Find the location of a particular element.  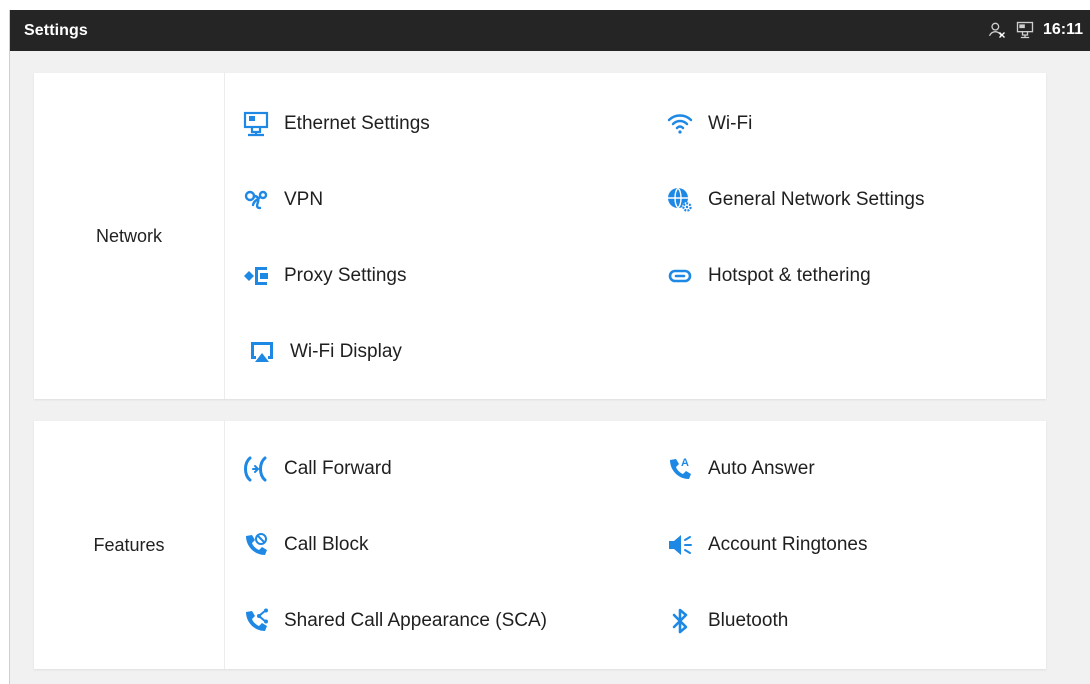

call-block-item: Call Block is located at coordinates (305, 545).